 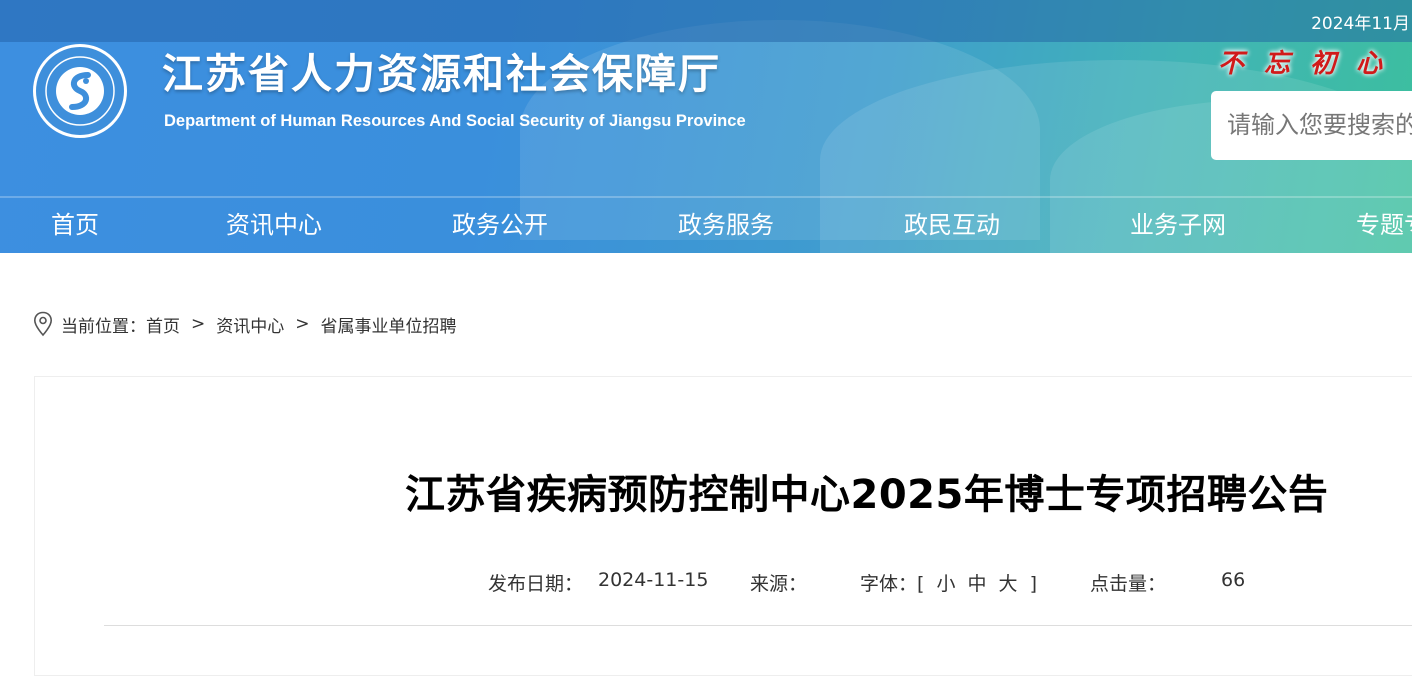 I want to click on font-large-button: 大, so click(x=1008, y=584).